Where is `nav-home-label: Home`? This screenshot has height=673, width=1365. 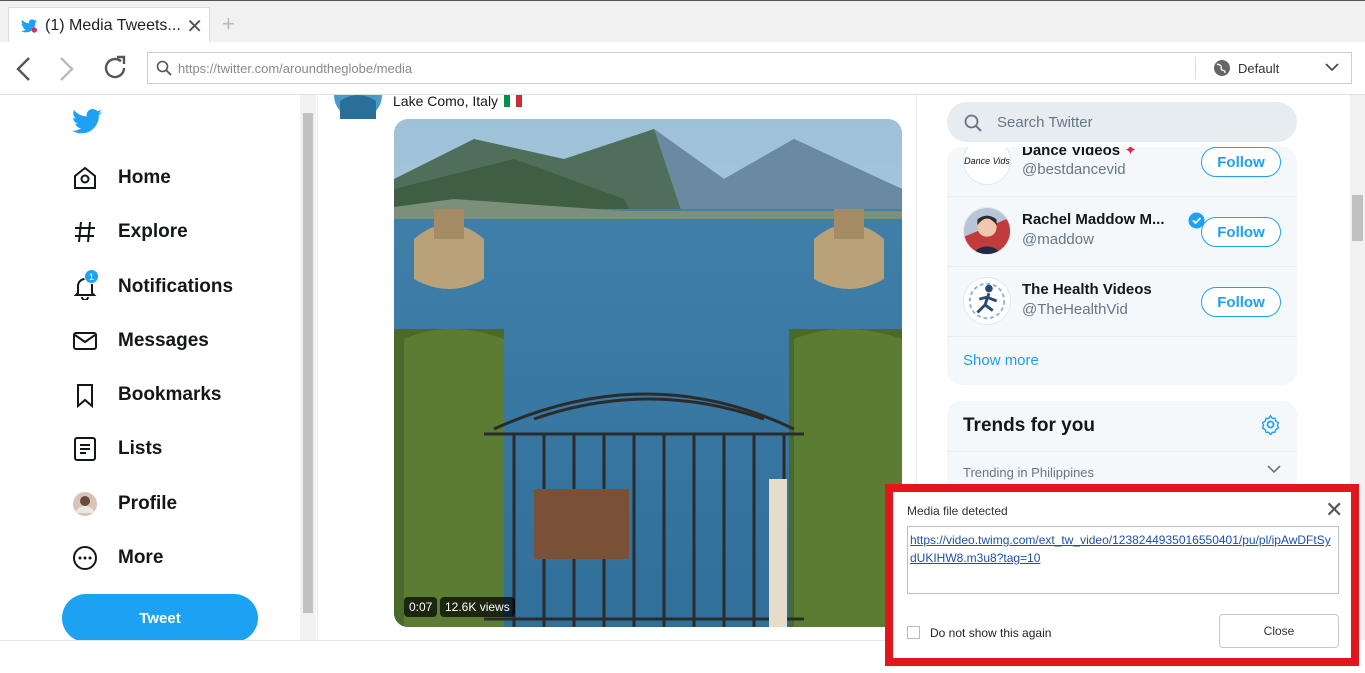
nav-home-label: Home is located at coordinates (144, 177).